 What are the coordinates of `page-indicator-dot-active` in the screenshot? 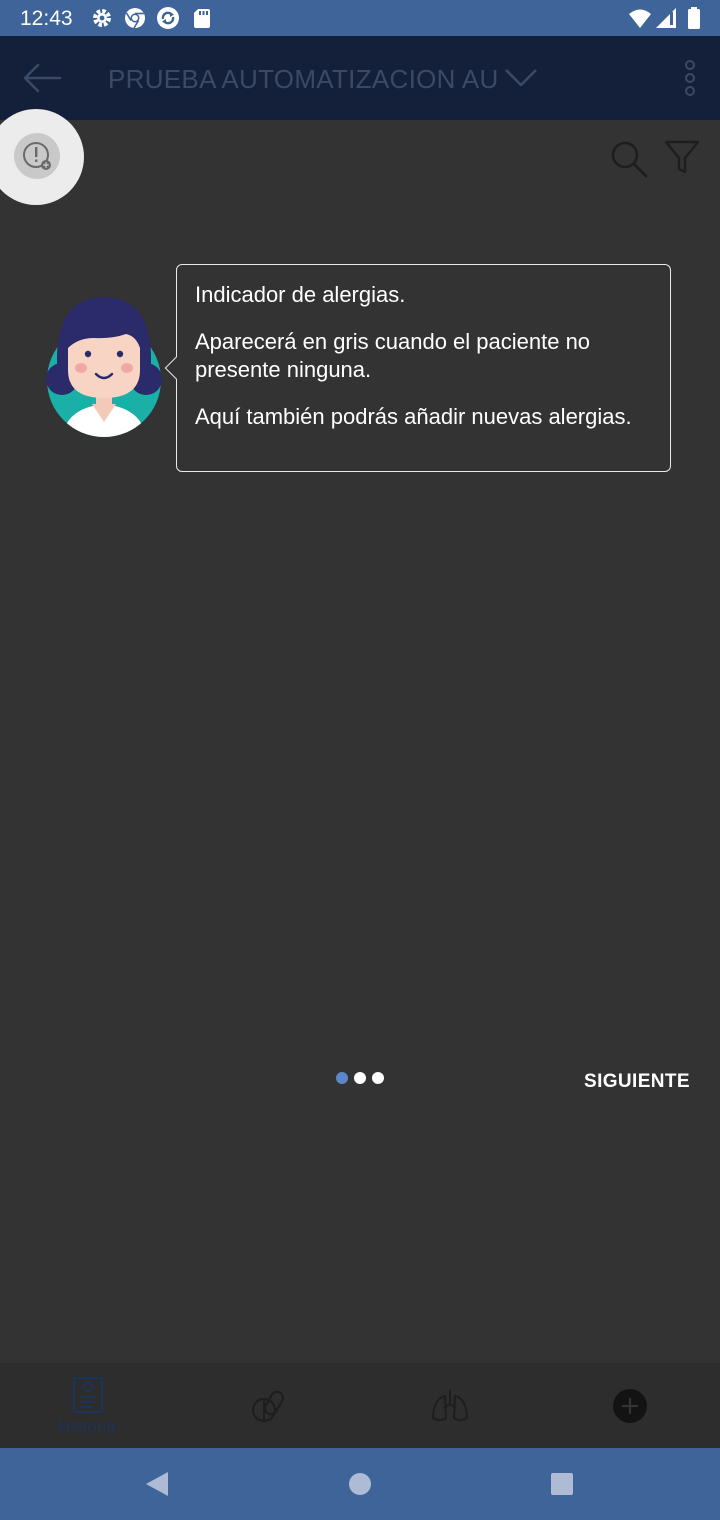 It's located at (342, 1078).